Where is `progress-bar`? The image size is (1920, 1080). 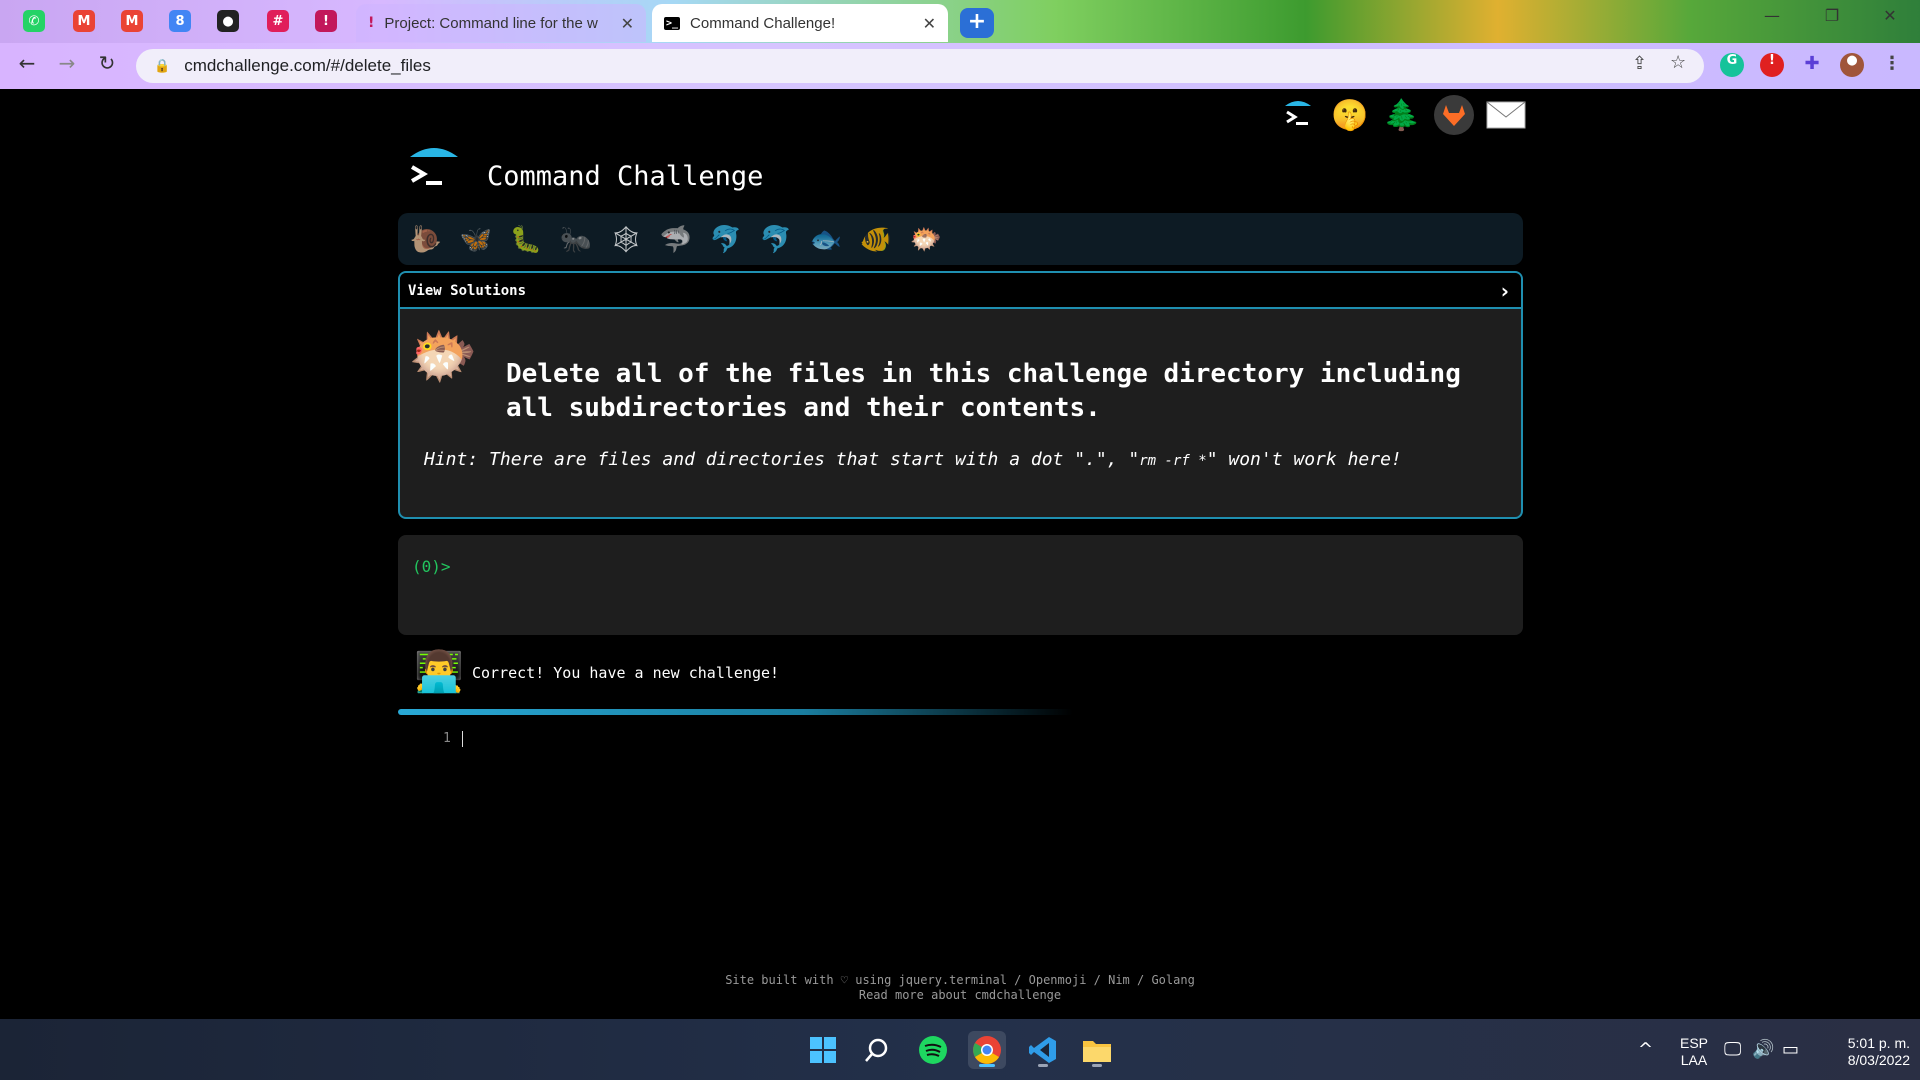 progress-bar is located at coordinates (735, 712).